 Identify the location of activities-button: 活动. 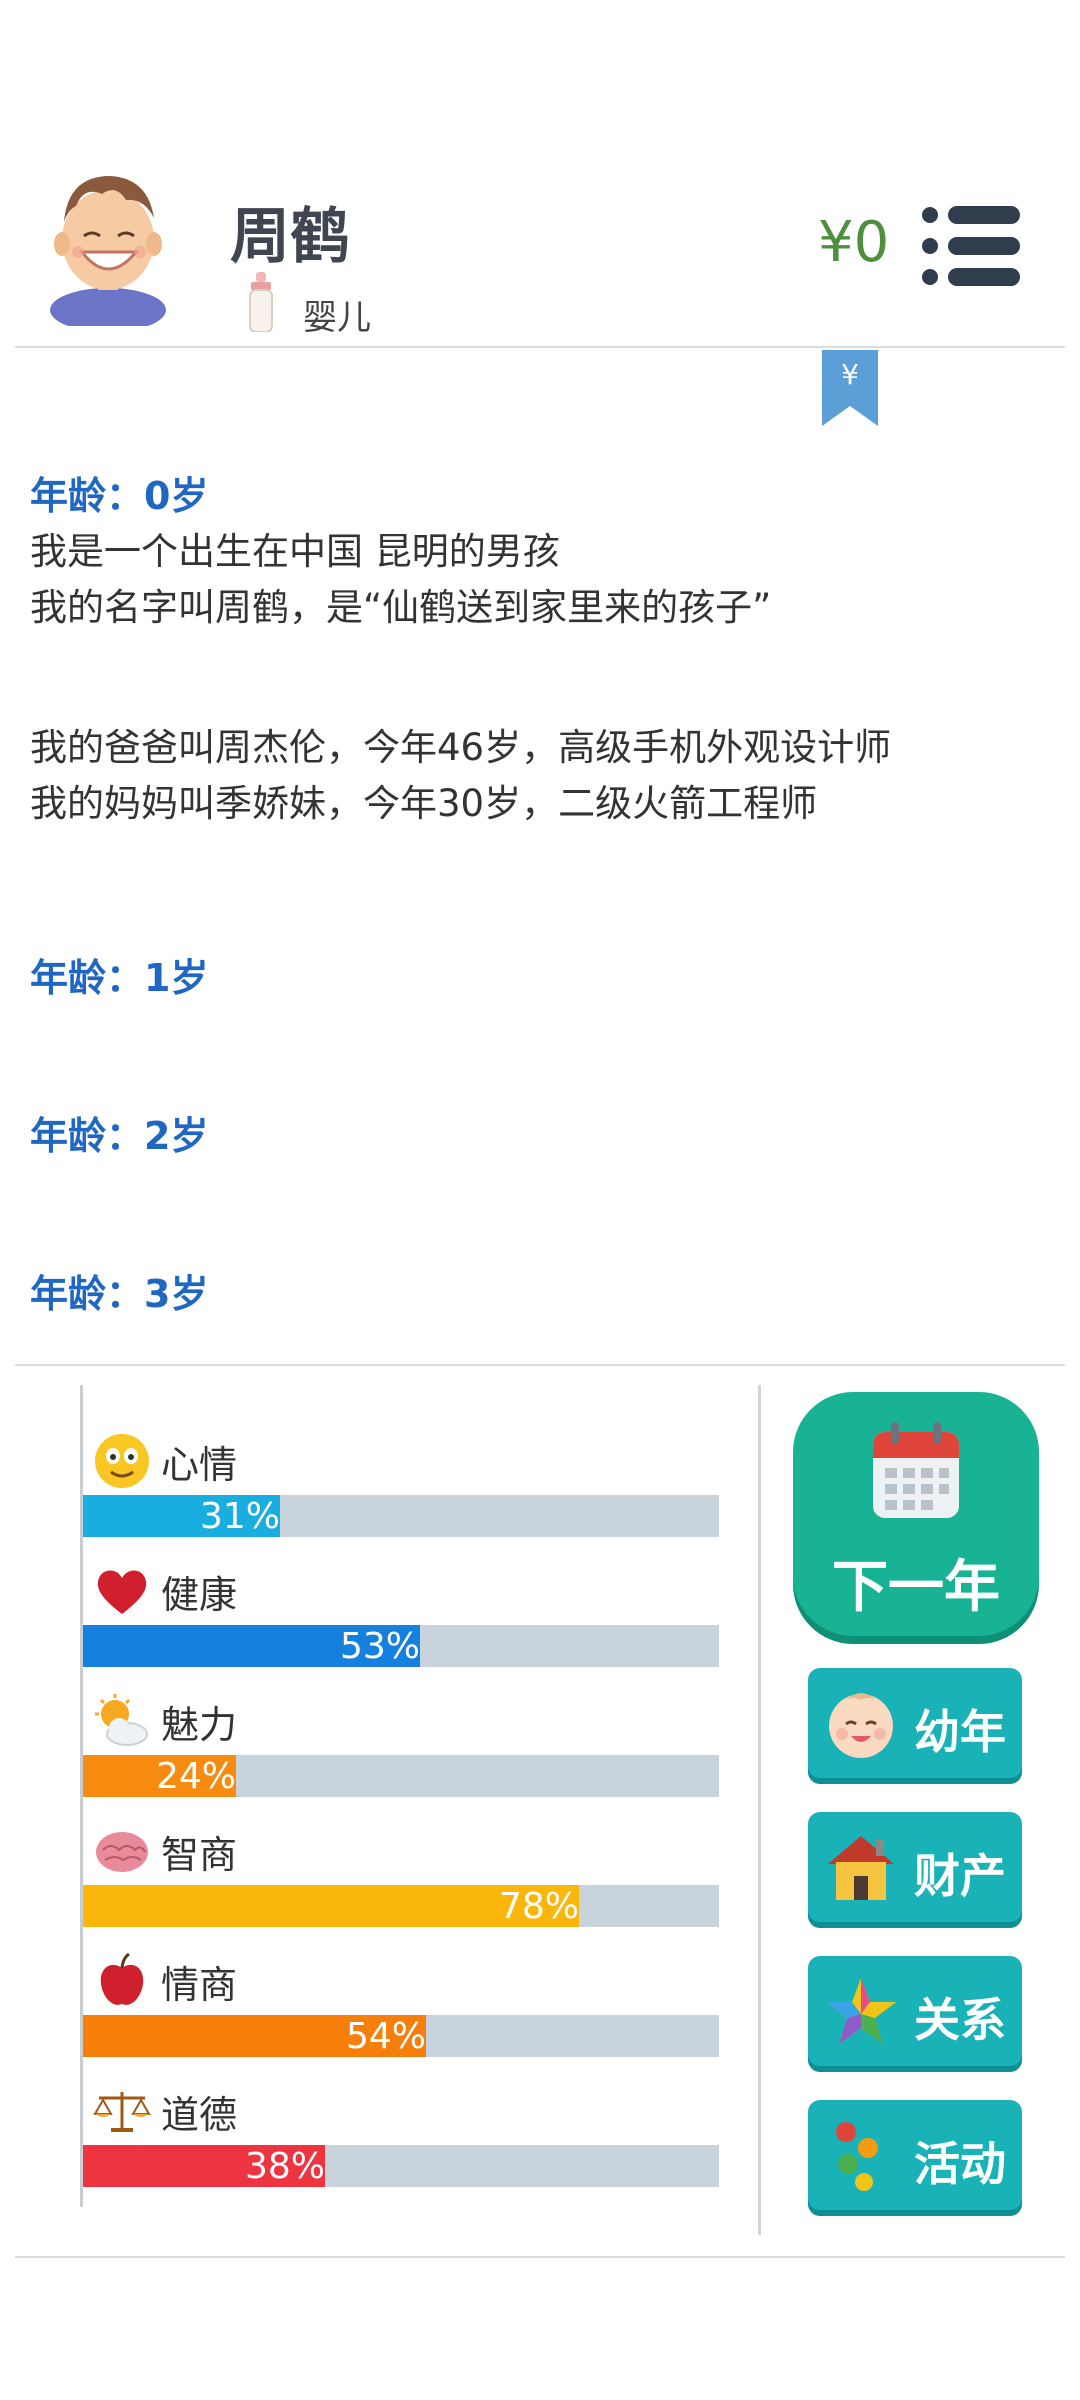
(915, 2155).